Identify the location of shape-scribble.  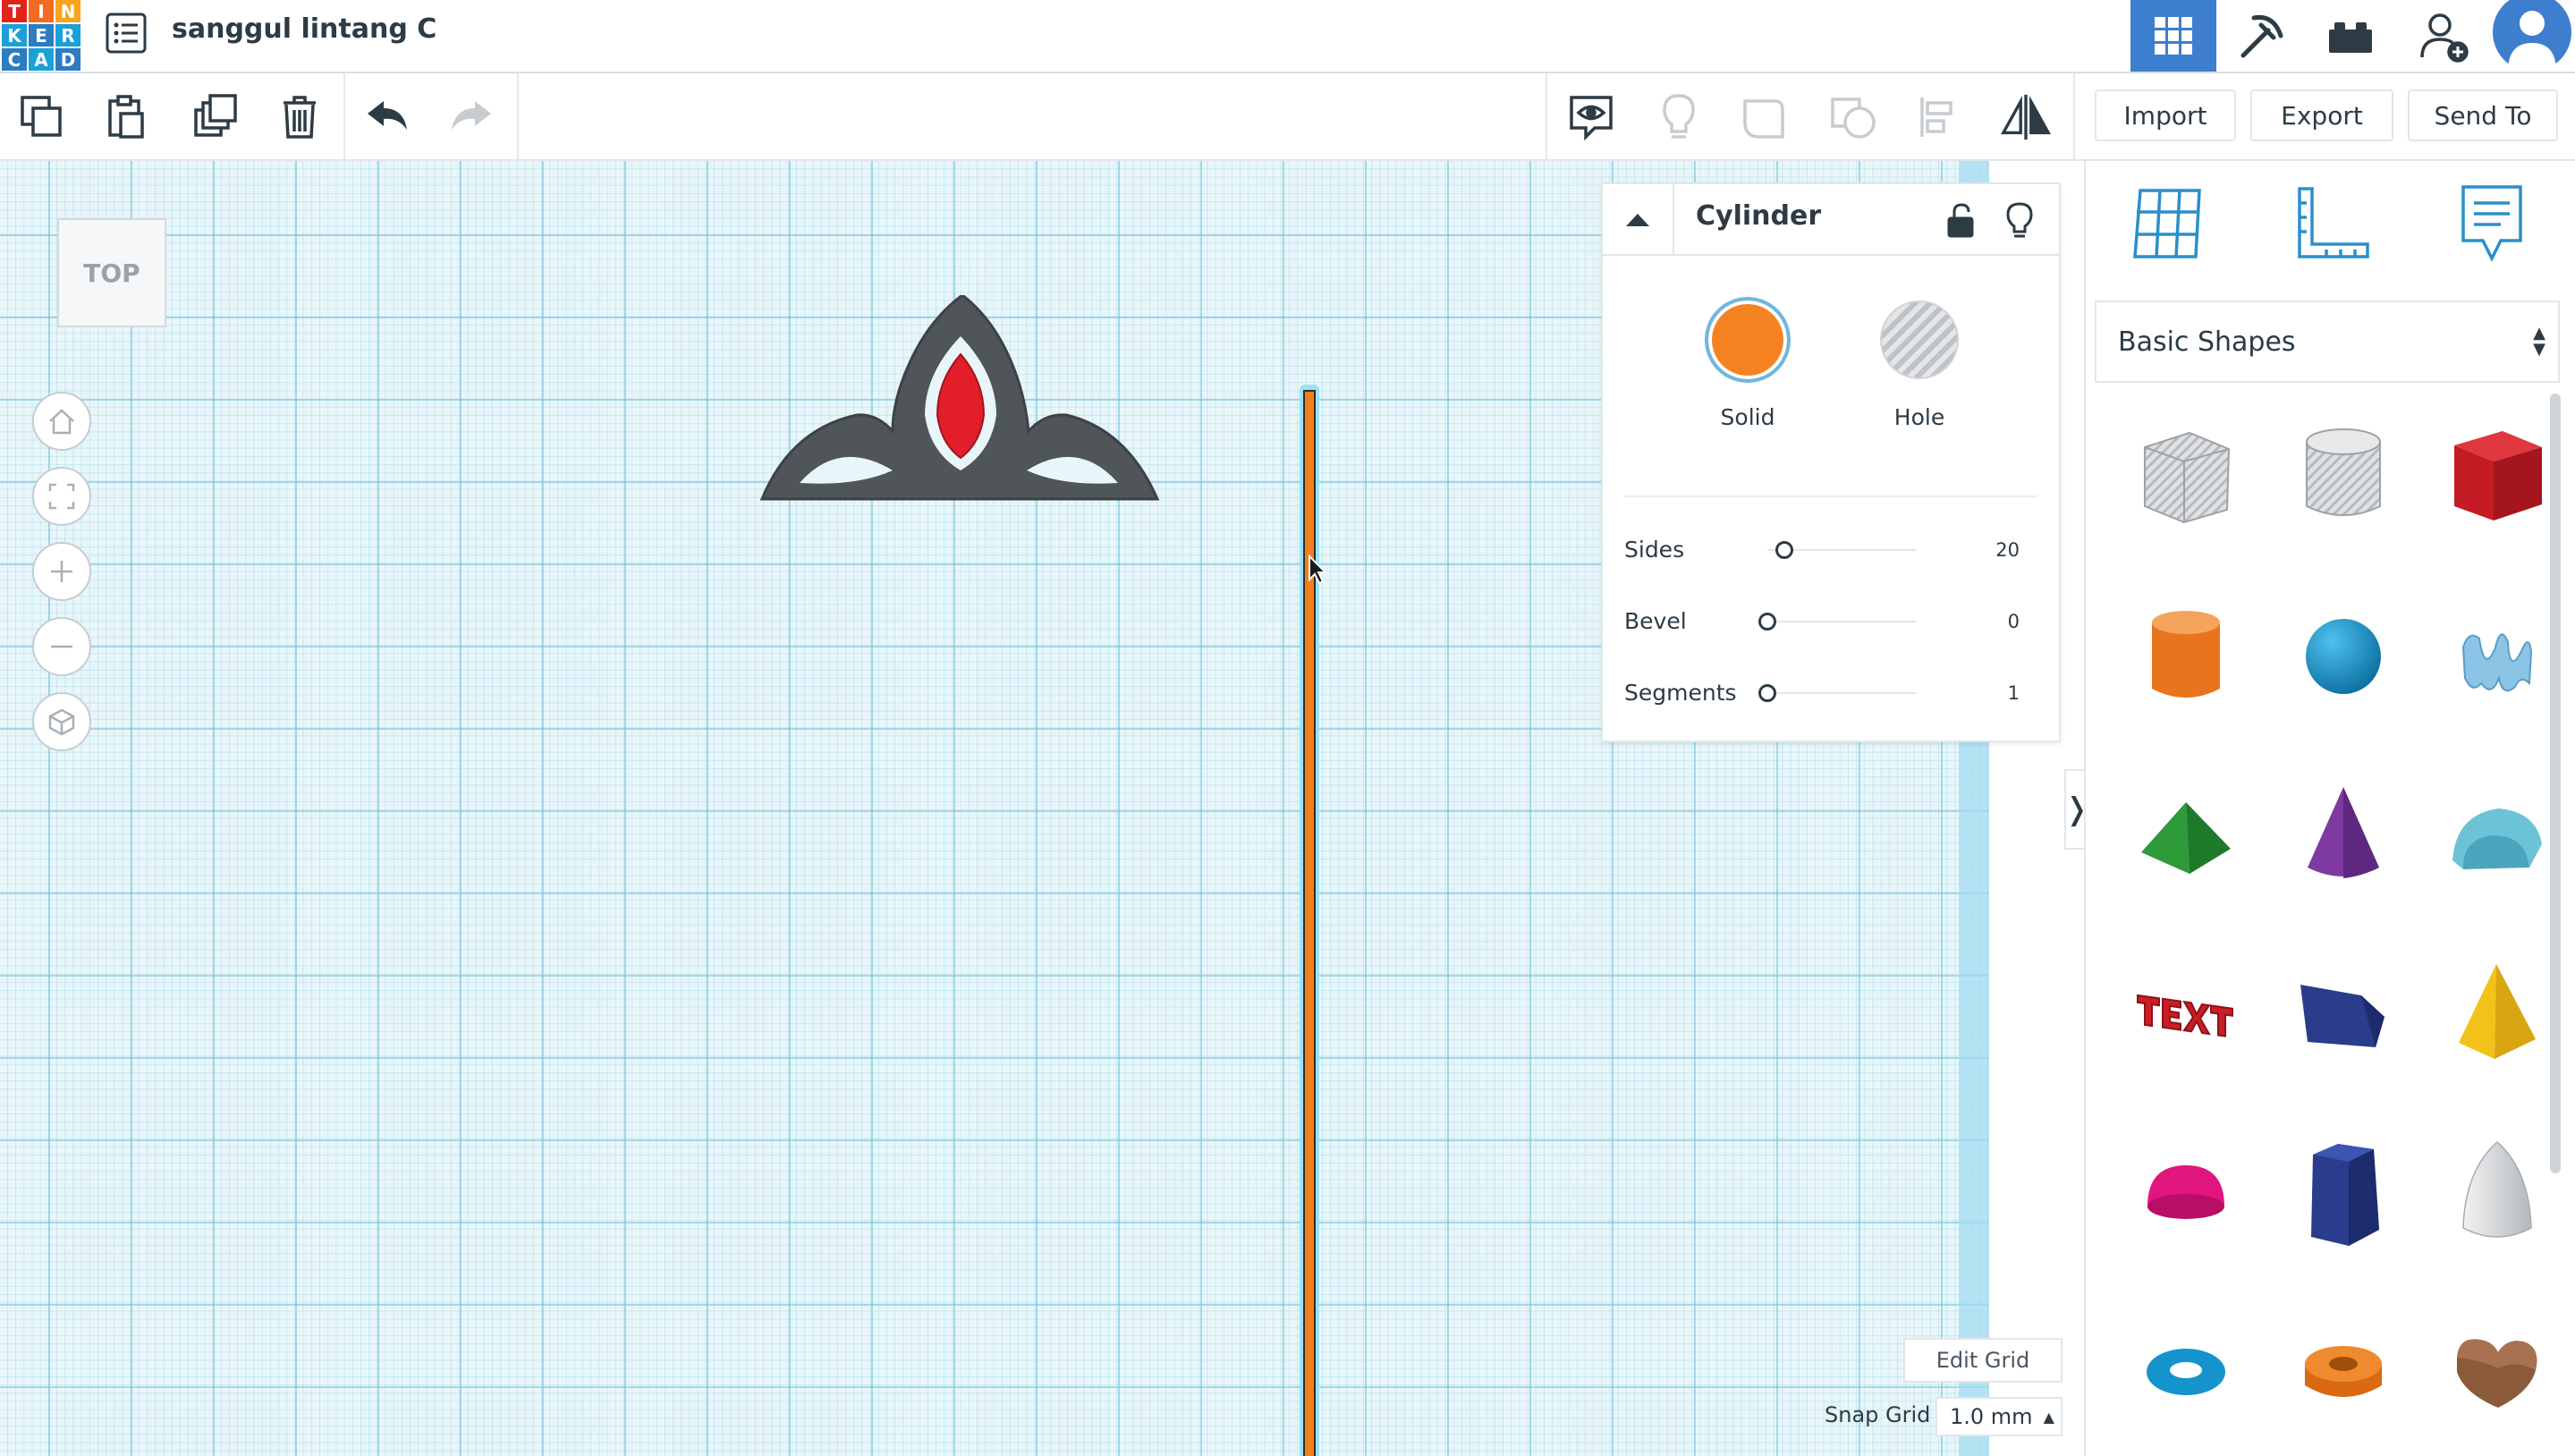
(2498, 656).